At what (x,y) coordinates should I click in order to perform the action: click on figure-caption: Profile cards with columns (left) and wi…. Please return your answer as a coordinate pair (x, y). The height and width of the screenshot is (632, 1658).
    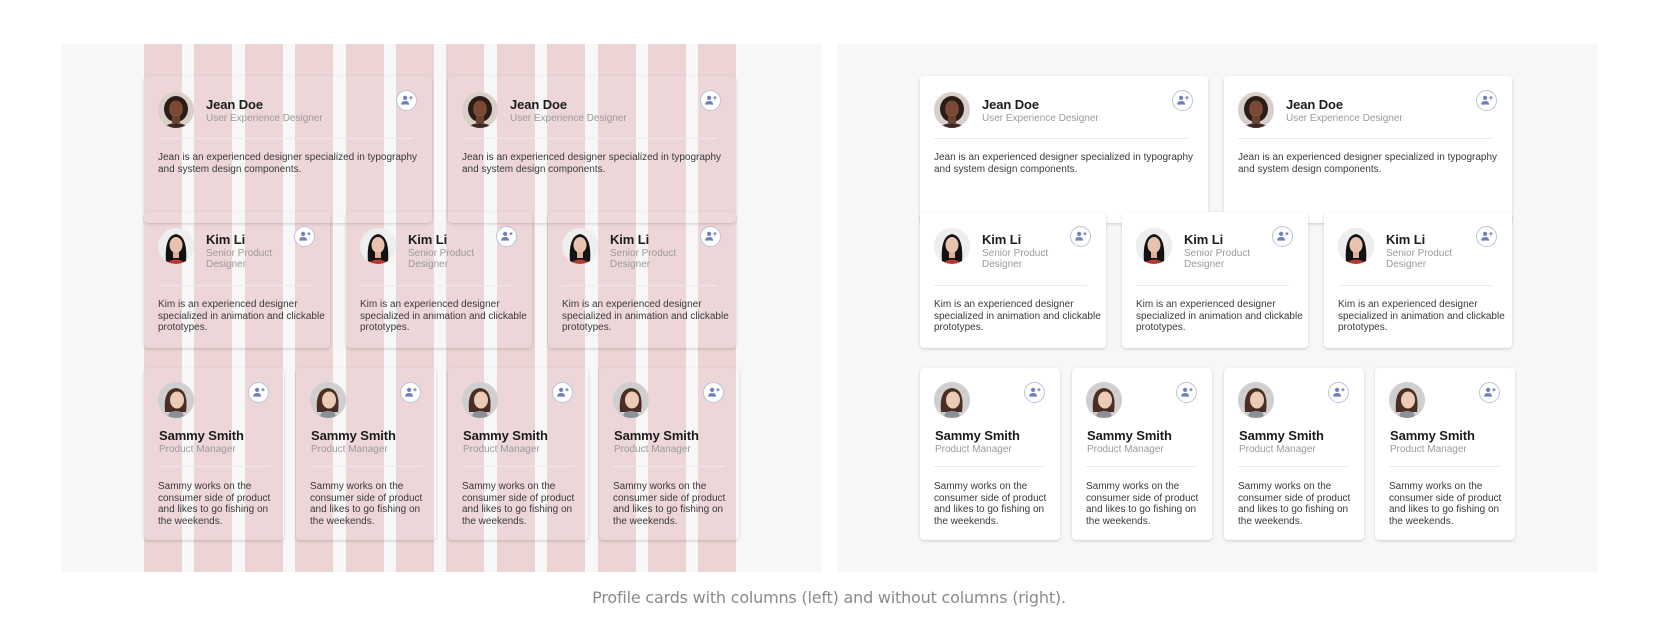
    Looking at the image, I should click on (829, 597).